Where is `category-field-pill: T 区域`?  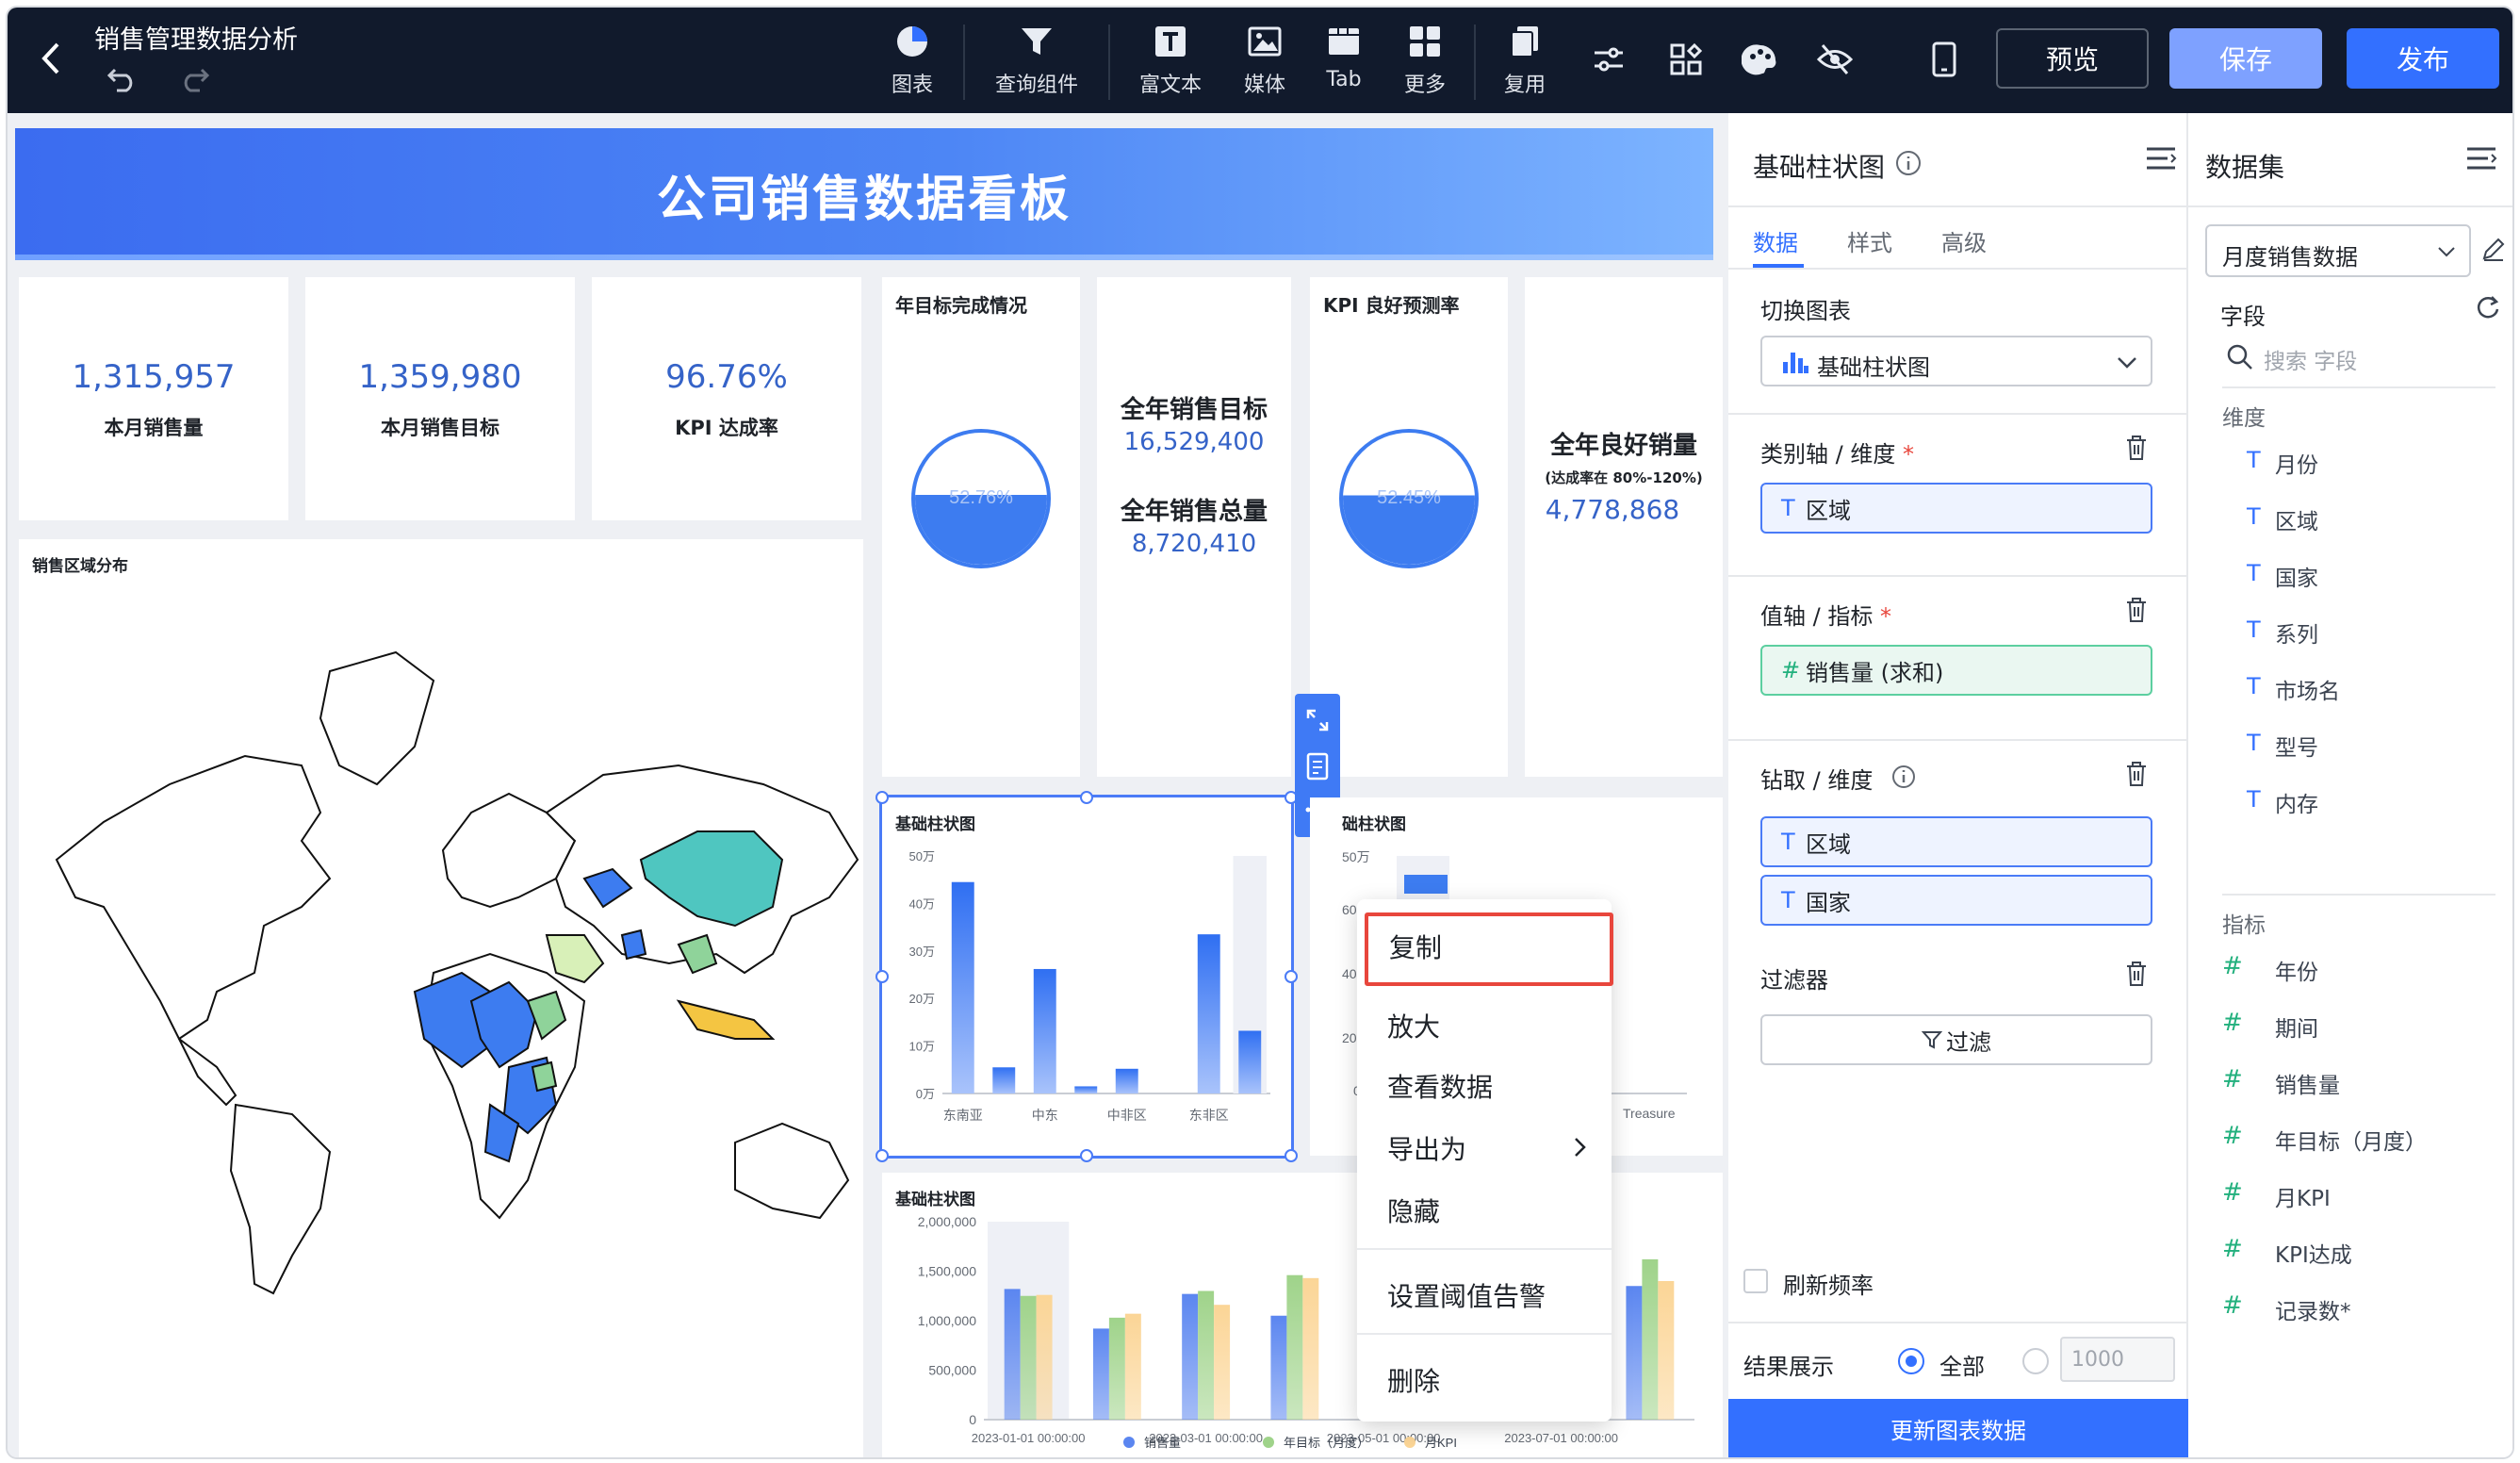 category-field-pill: T 区域 is located at coordinates (1956, 508).